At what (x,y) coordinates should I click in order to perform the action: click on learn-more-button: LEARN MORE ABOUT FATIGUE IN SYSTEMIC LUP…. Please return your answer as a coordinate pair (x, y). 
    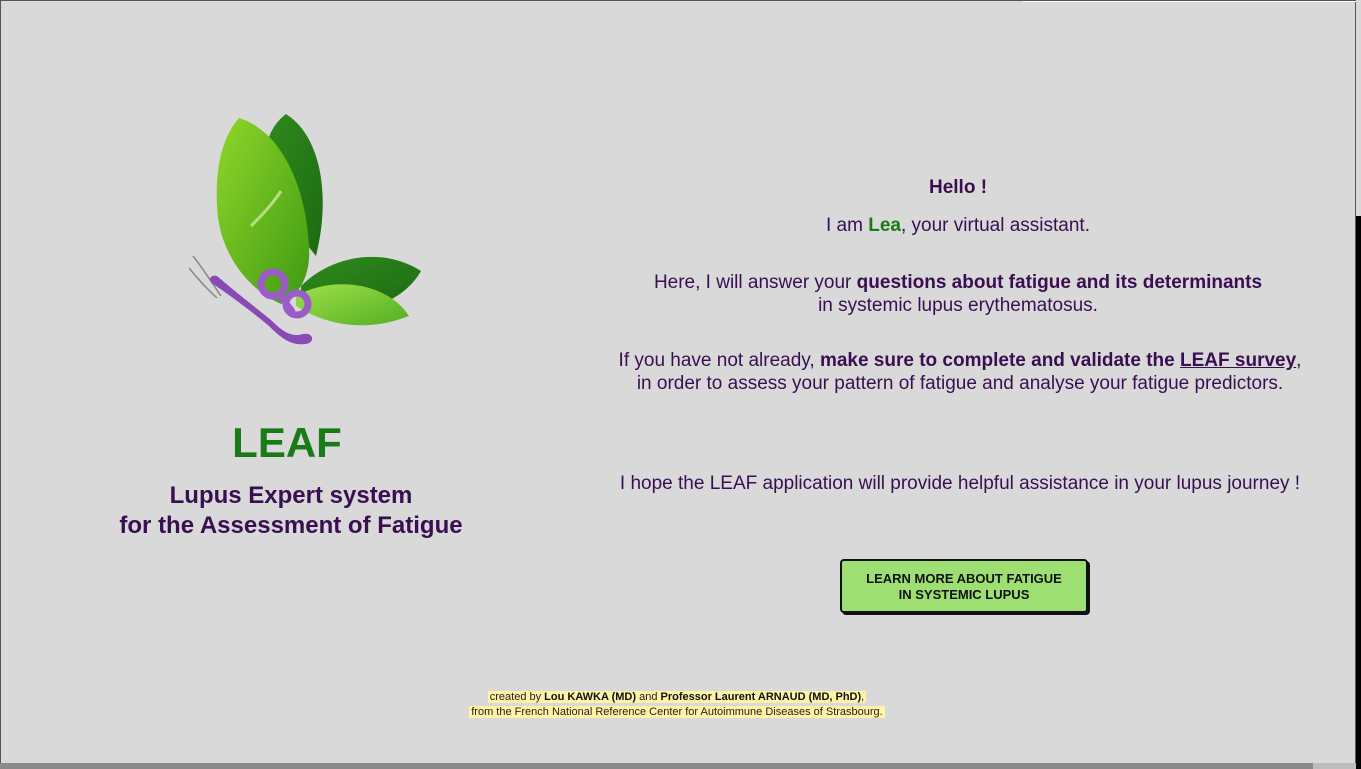
    Looking at the image, I should click on (964, 586).